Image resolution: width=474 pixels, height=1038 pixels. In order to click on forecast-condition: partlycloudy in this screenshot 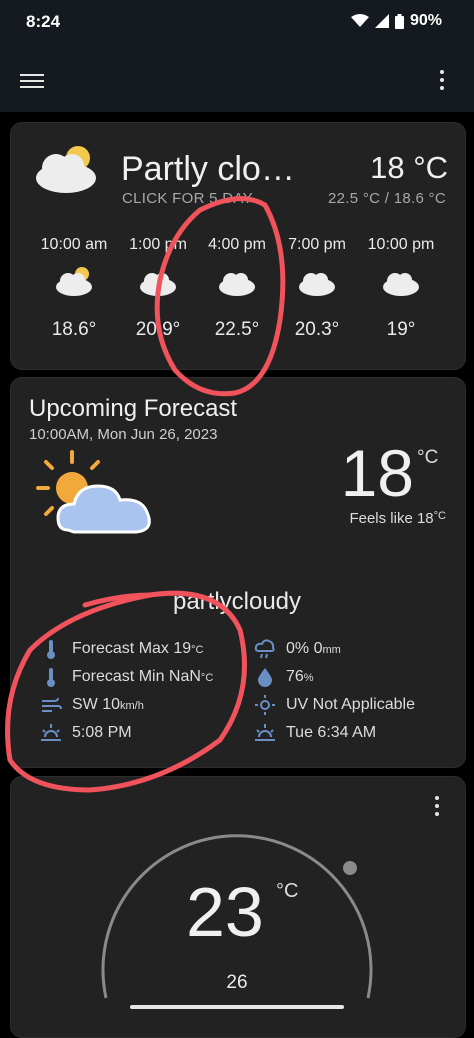, I will do `click(237, 601)`.